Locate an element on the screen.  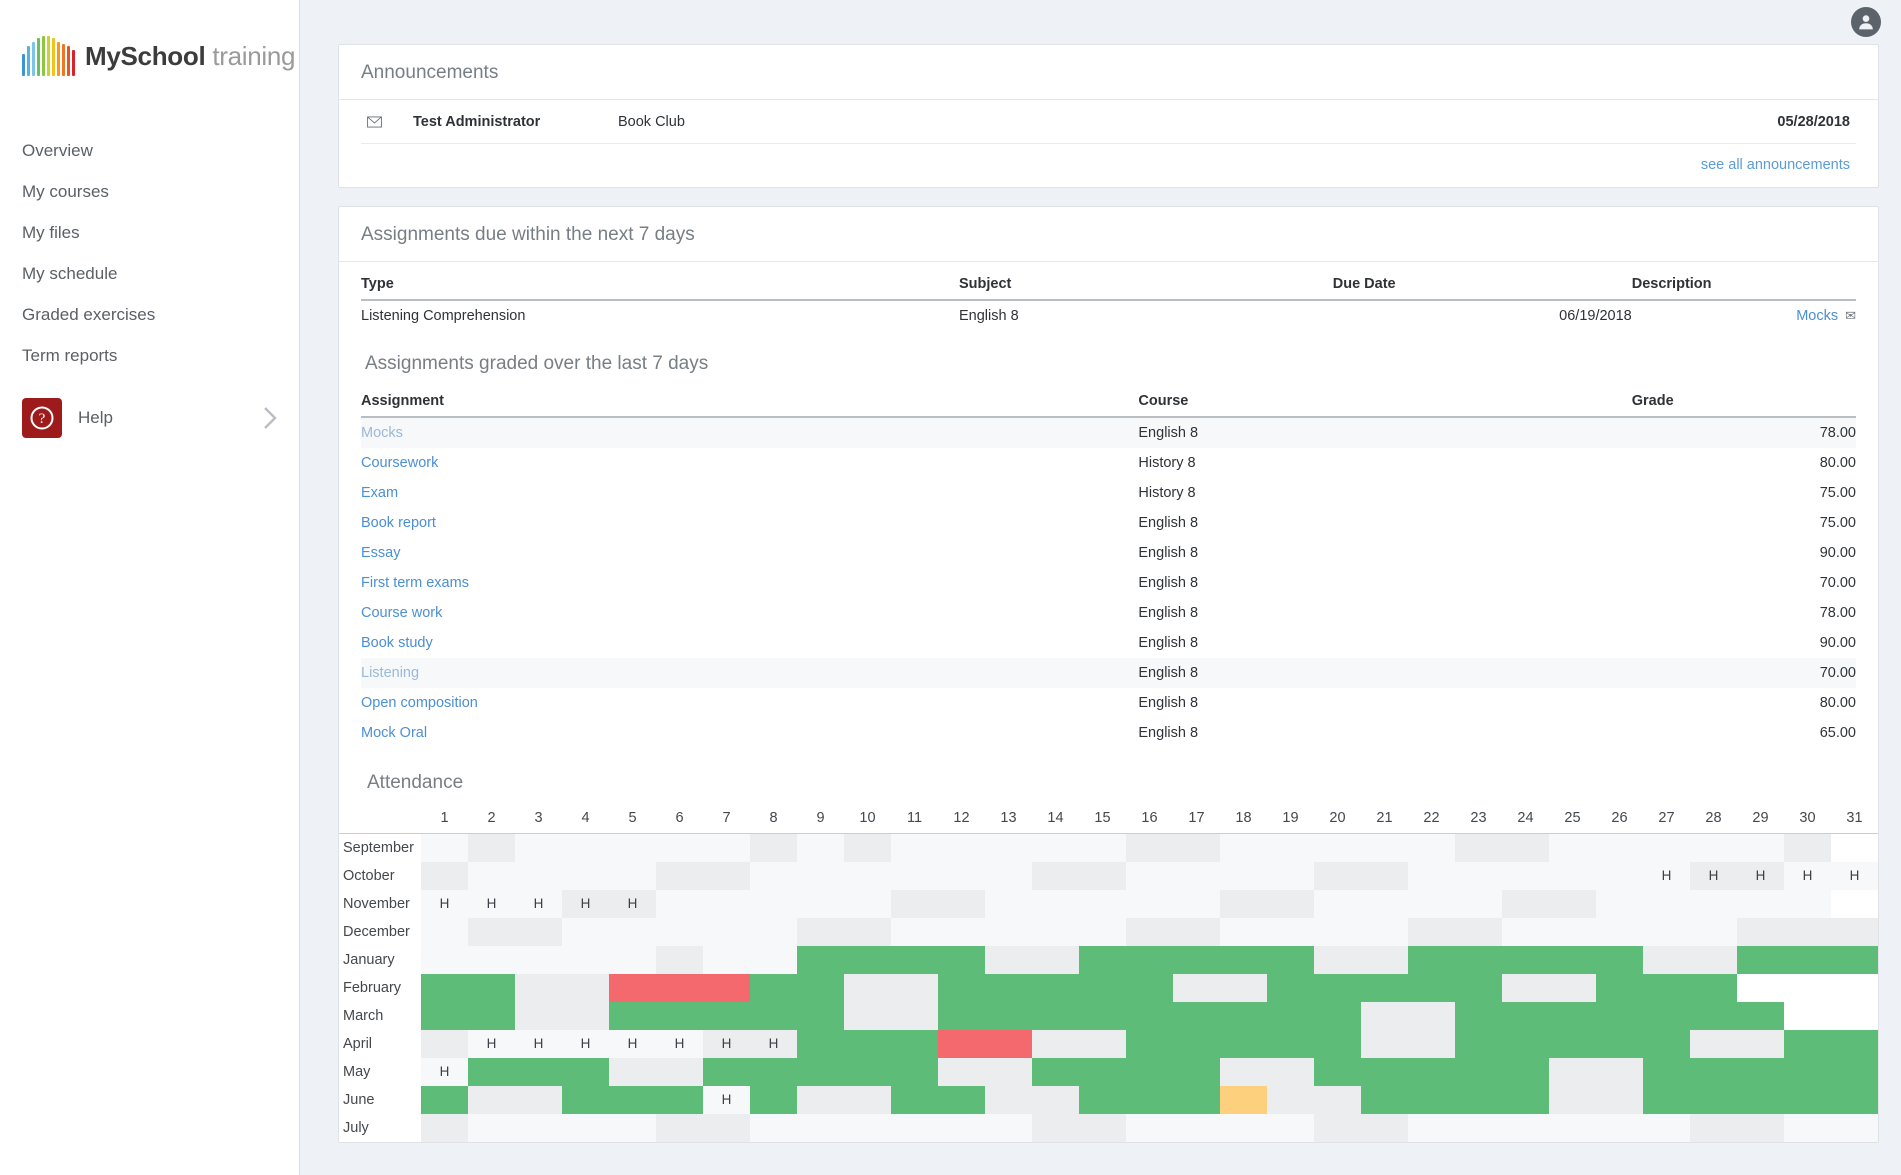
assignment-link: Coursework is located at coordinates (399, 463).